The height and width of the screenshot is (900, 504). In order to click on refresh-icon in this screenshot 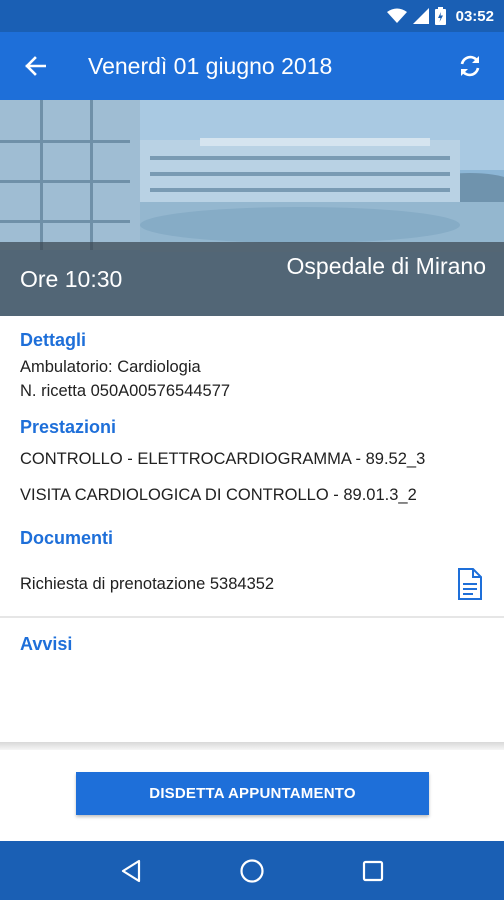, I will do `click(470, 66)`.